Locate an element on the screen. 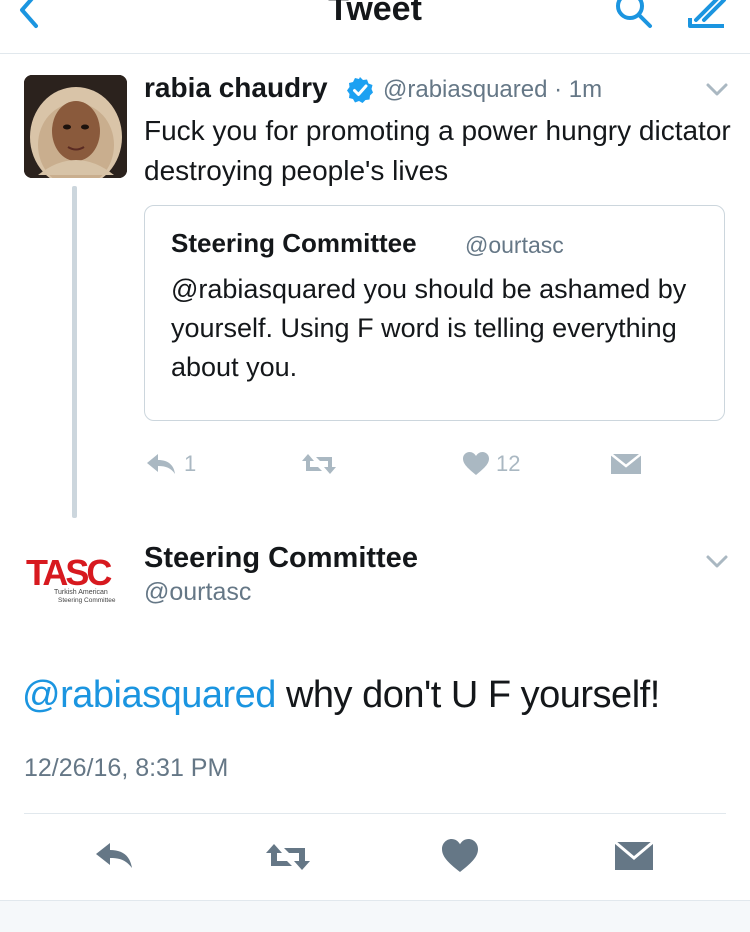 Image resolution: width=750 pixels, height=932 pixels. mention-link: @rabiasquared is located at coordinates (149, 695).